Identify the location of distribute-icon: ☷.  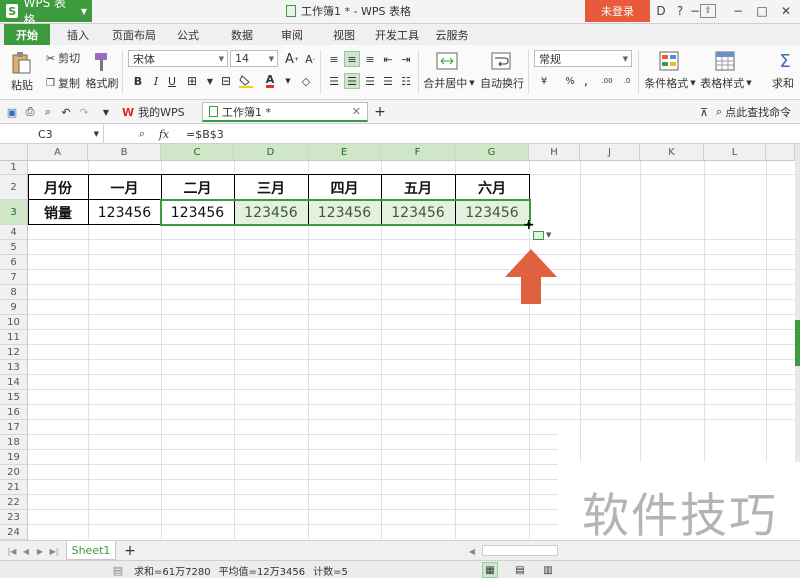
(406, 81).